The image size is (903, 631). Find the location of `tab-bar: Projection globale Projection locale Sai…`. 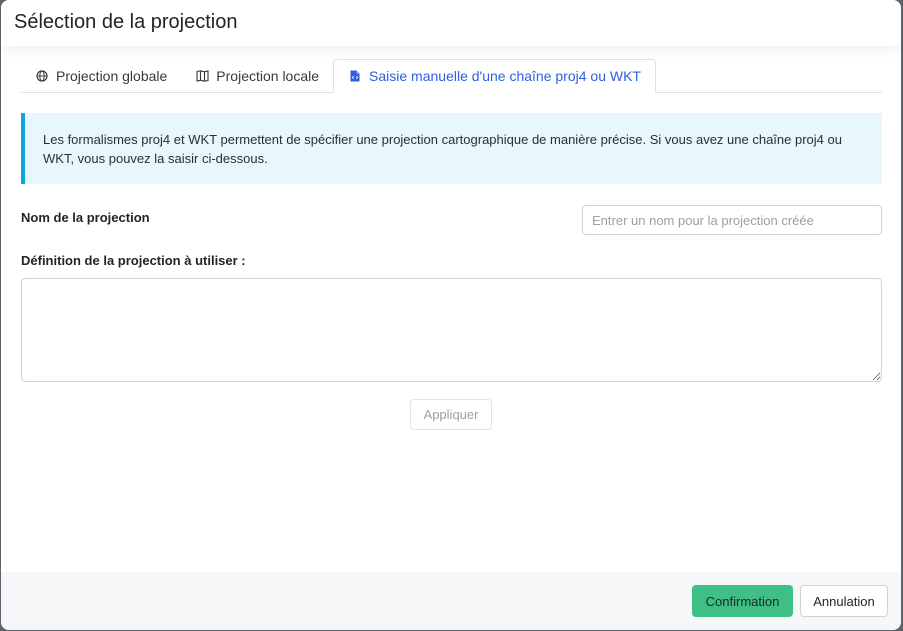

tab-bar: Projection globale Projection locale Sai… is located at coordinates (451, 76).